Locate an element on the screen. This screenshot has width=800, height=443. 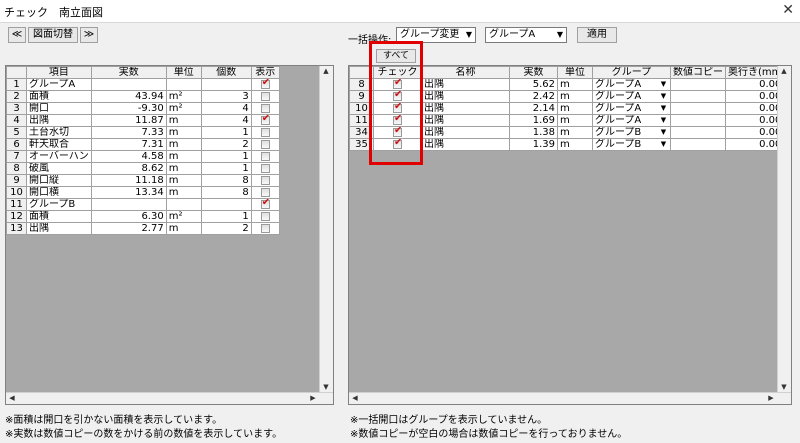
row-number: 9 is located at coordinates (16, 180).